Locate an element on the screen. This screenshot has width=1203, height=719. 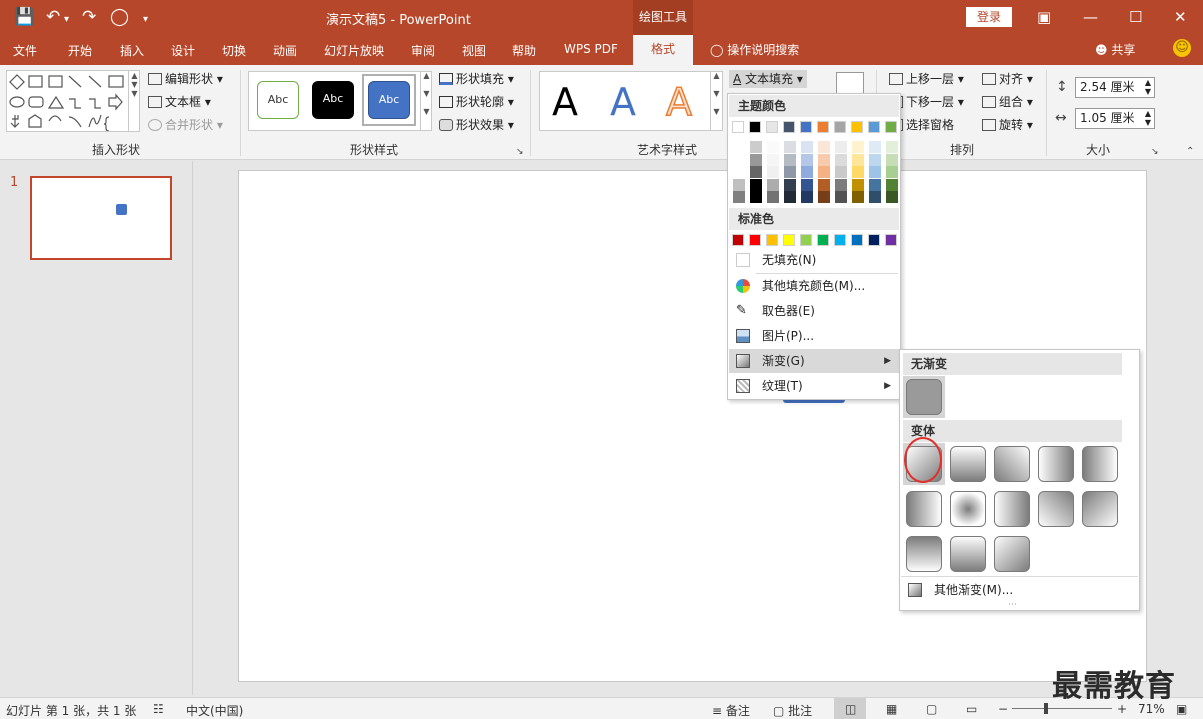
shape-style-blue: Abc is located at coordinates (389, 100).